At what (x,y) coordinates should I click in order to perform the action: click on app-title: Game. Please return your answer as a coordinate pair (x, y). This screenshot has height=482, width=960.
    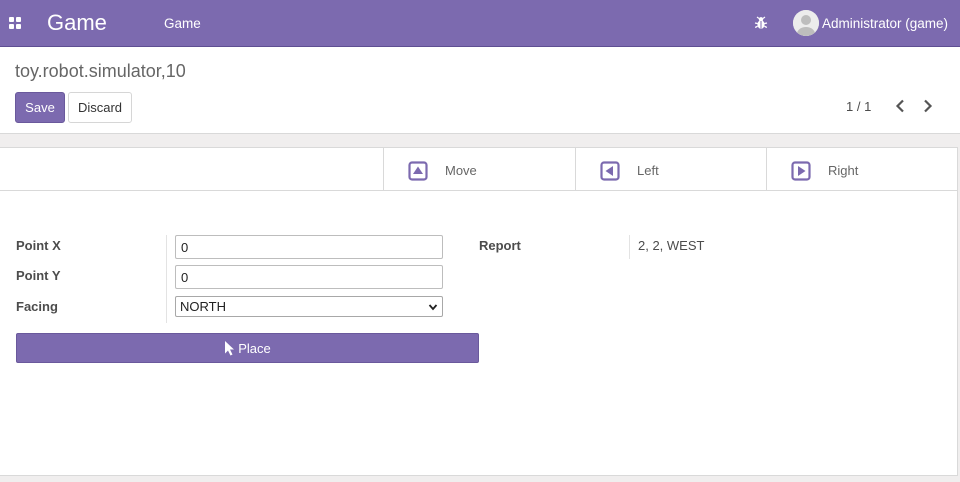
    Looking at the image, I should click on (77, 22).